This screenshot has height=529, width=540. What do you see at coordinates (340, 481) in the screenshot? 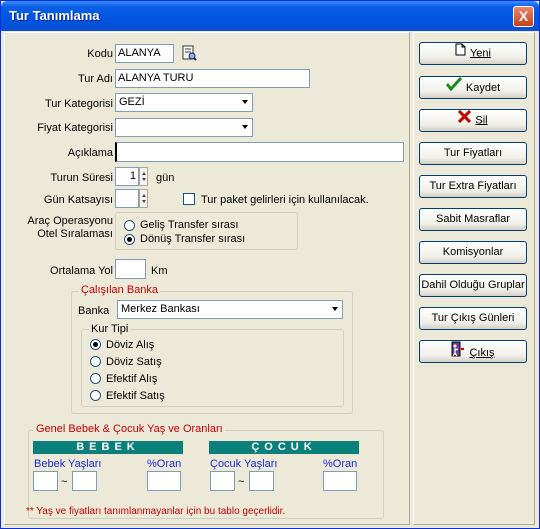
I see `cocuk-oran-input` at bounding box center [340, 481].